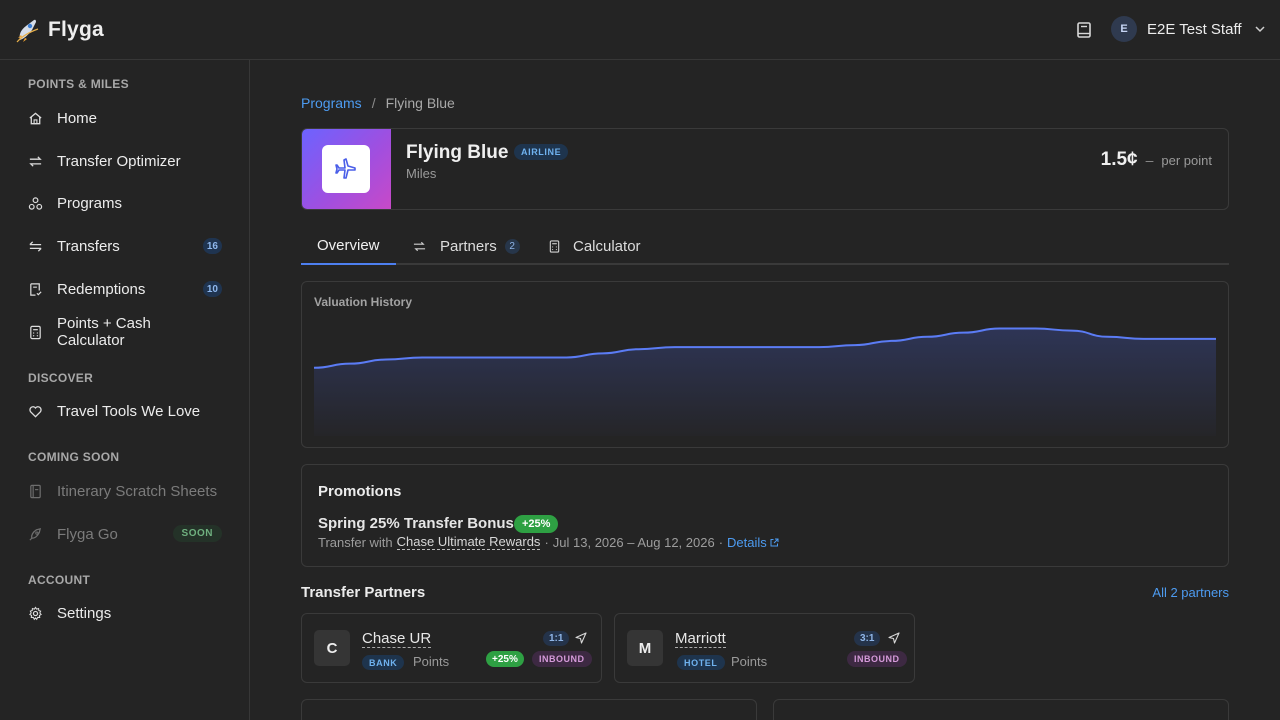  Describe the element at coordinates (77, 118) in the screenshot. I see `sidebar-item-label: Home` at that location.